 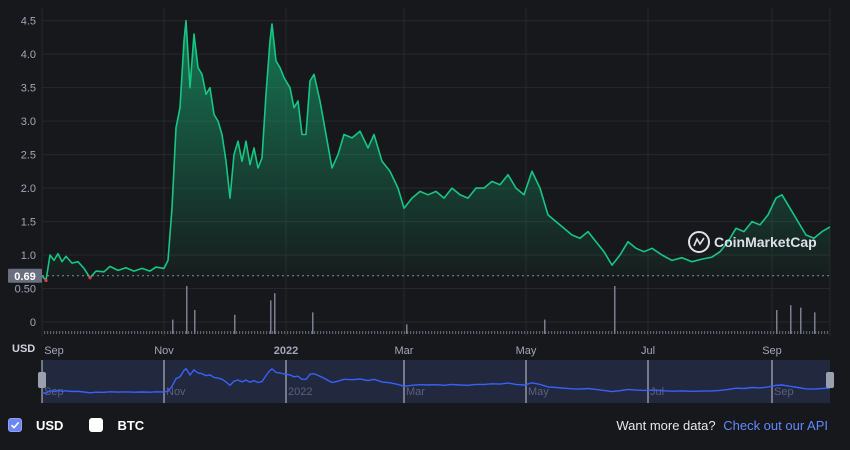 What do you see at coordinates (90, 278) in the screenshot?
I see `price-point-down` at bounding box center [90, 278].